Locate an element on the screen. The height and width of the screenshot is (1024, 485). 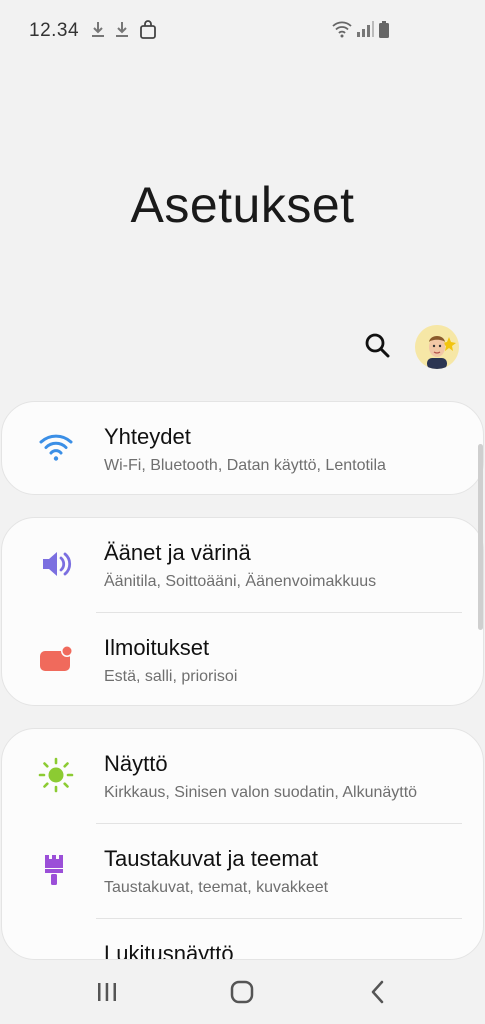
battery-icon is located at coordinates (384, 29).